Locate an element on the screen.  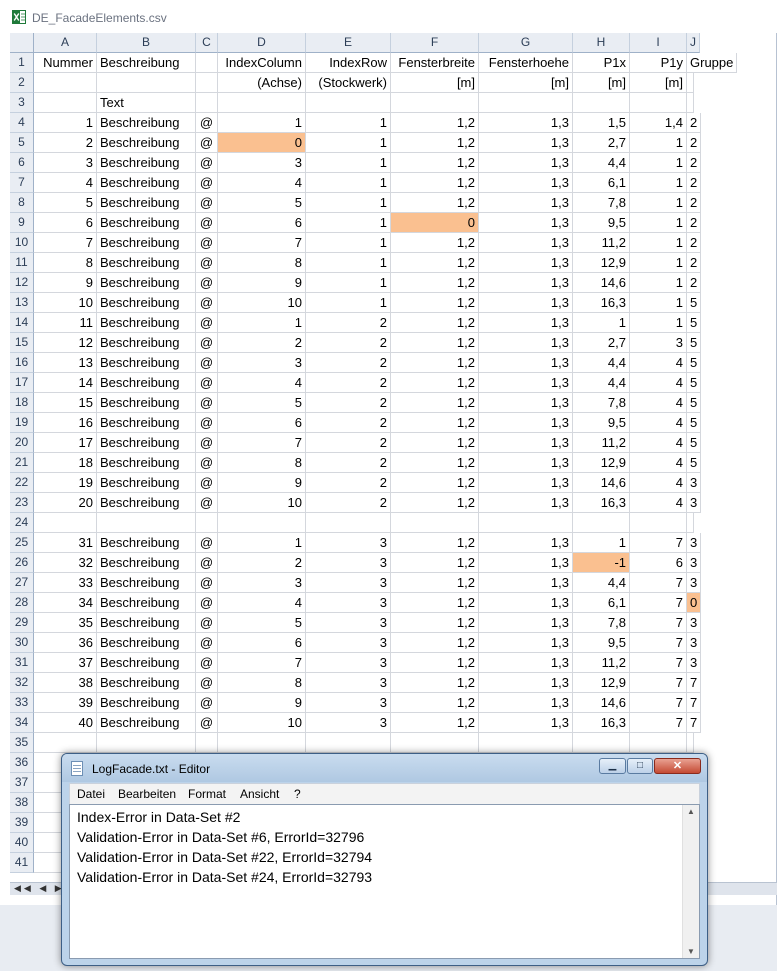
cell-h12: 14,6 is located at coordinates (601, 283).